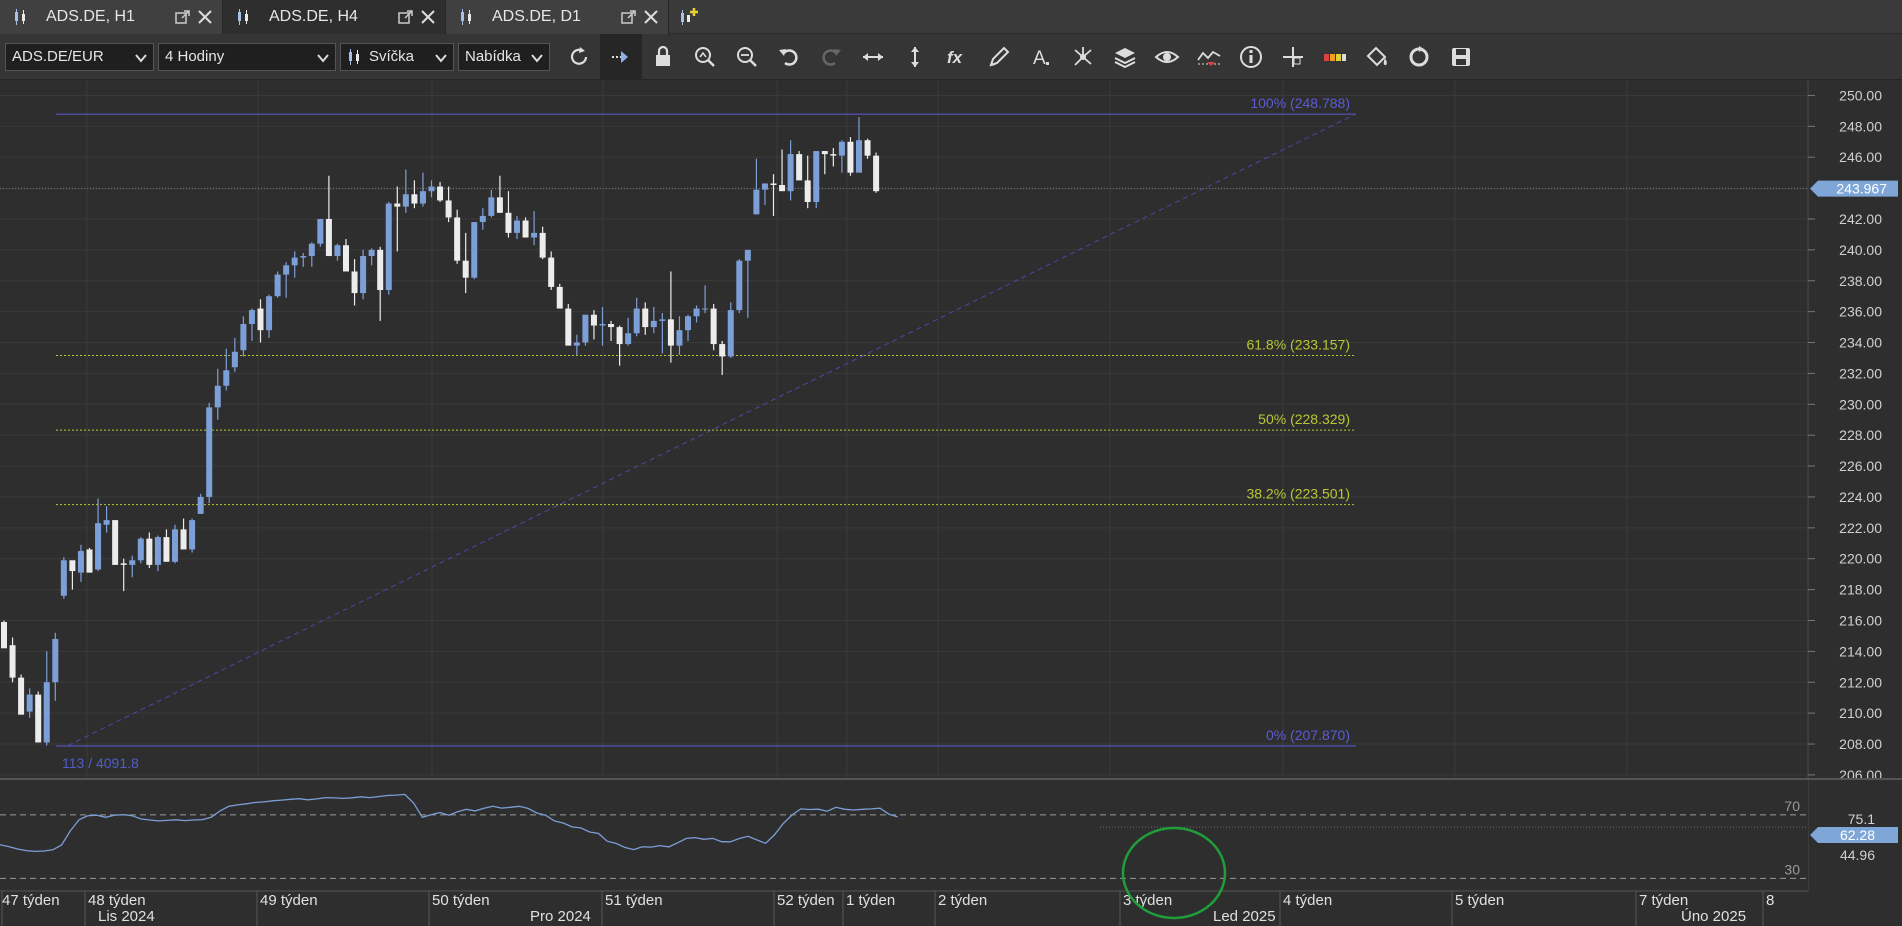 Image resolution: width=1902 pixels, height=926 pixels. I want to click on price-axis-label: 250.00, so click(1860, 95).